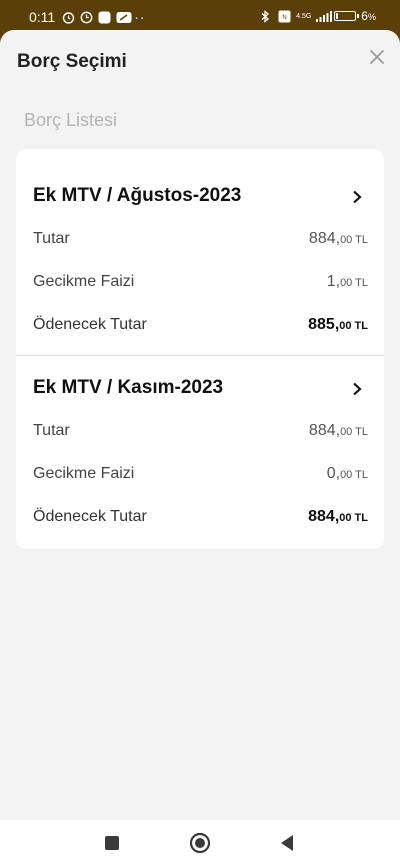 This screenshot has height=866, width=400. What do you see at coordinates (124, 17) in the screenshot?
I see `cast-icon` at bounding box center [124, 17].